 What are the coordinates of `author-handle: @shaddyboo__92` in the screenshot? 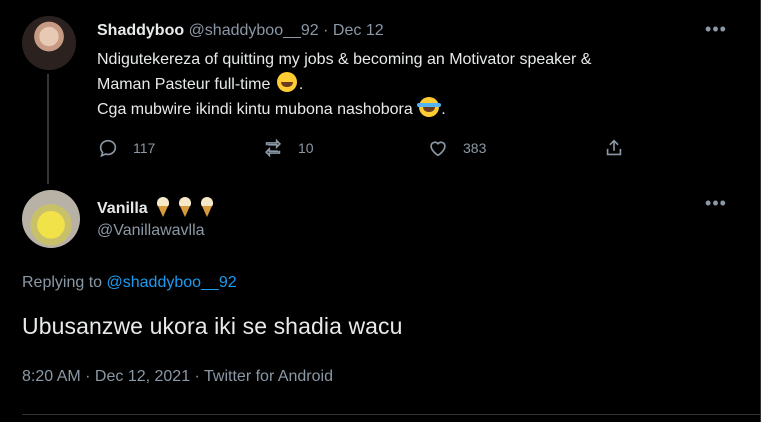 It's located at (254, 30).